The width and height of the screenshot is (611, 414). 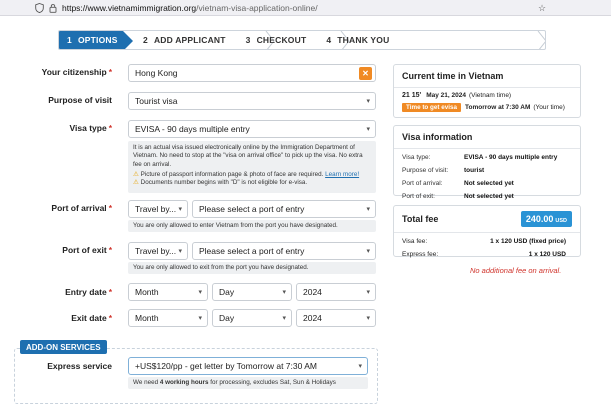 I want to click on info-key: Visa type:, so click(x=416, y=157).